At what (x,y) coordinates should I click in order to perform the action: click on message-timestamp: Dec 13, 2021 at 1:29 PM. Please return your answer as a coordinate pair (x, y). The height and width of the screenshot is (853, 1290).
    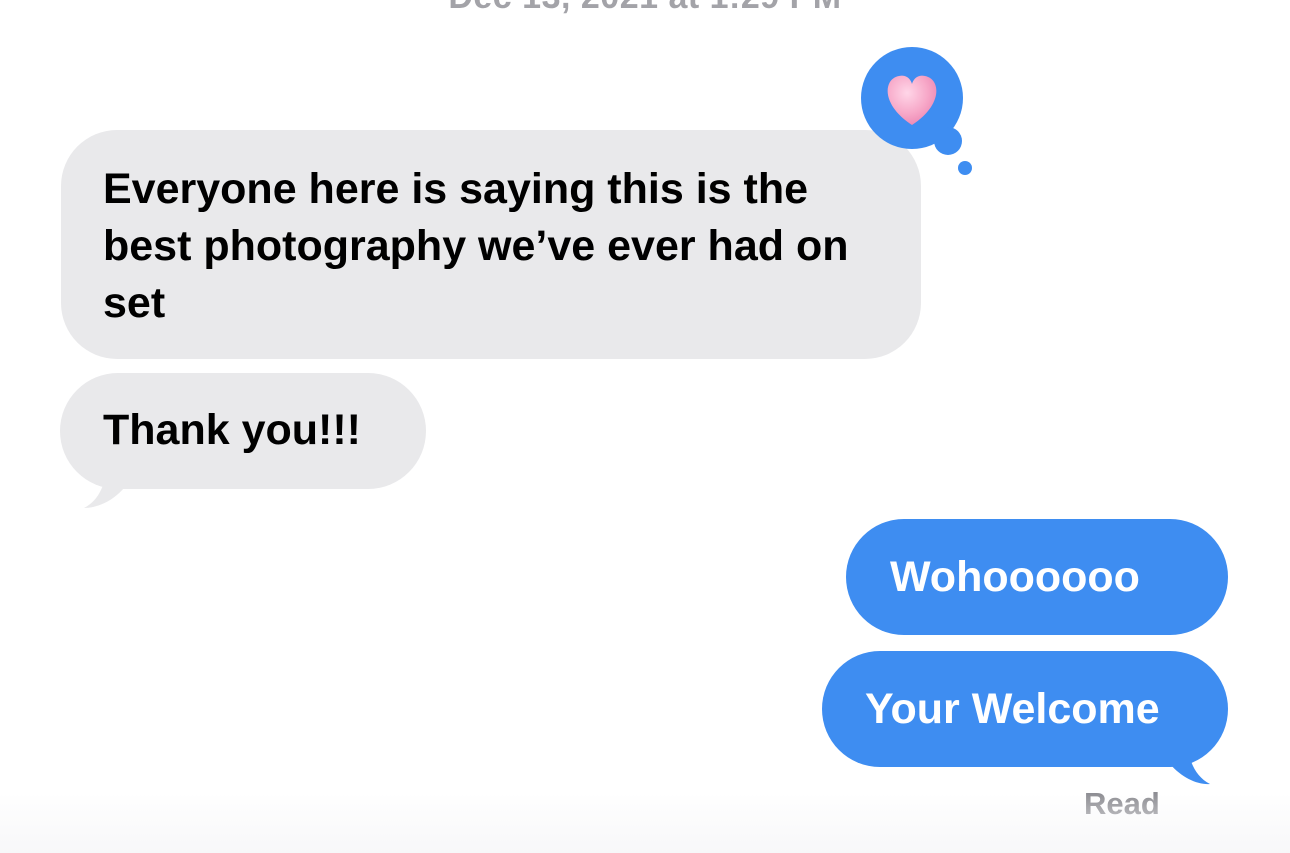
    Looking at the image, I should click on (645, 8).